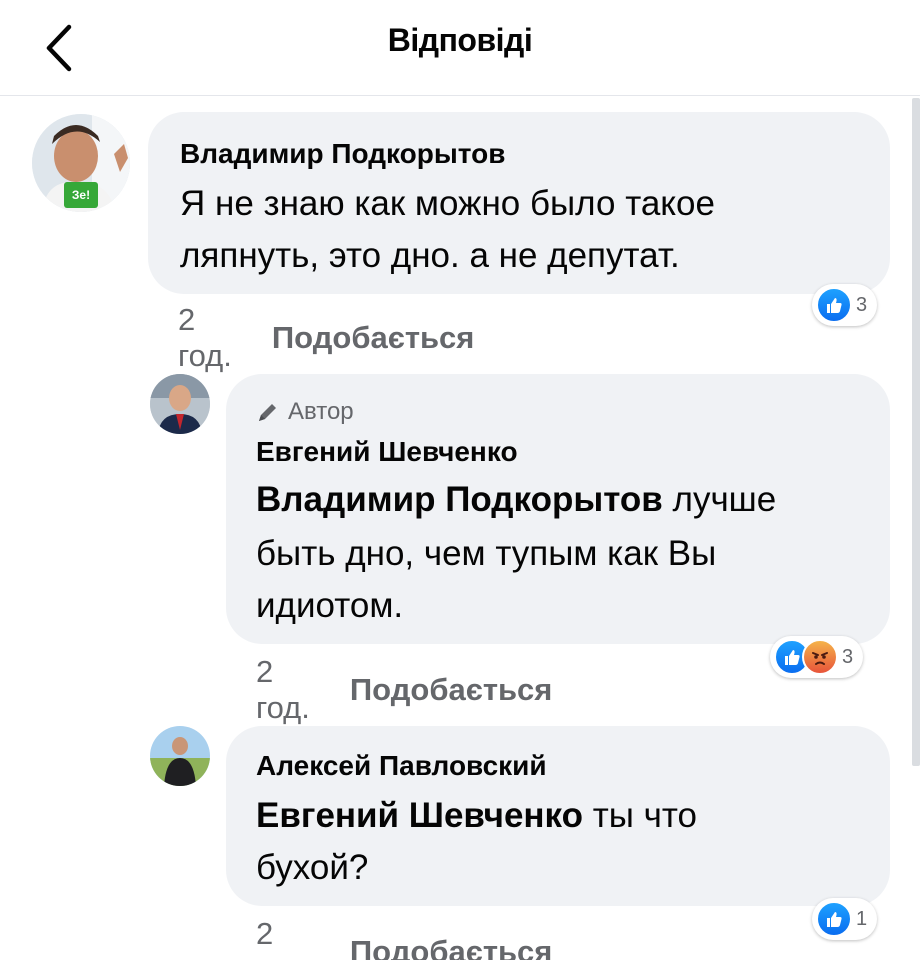 The height and width of the screenshot is (960, 920). What do you see at coordinates (387, 452) in the screenshot?
I see `comment-author: Евгений Шевченко` at bounding box center [387, 452].